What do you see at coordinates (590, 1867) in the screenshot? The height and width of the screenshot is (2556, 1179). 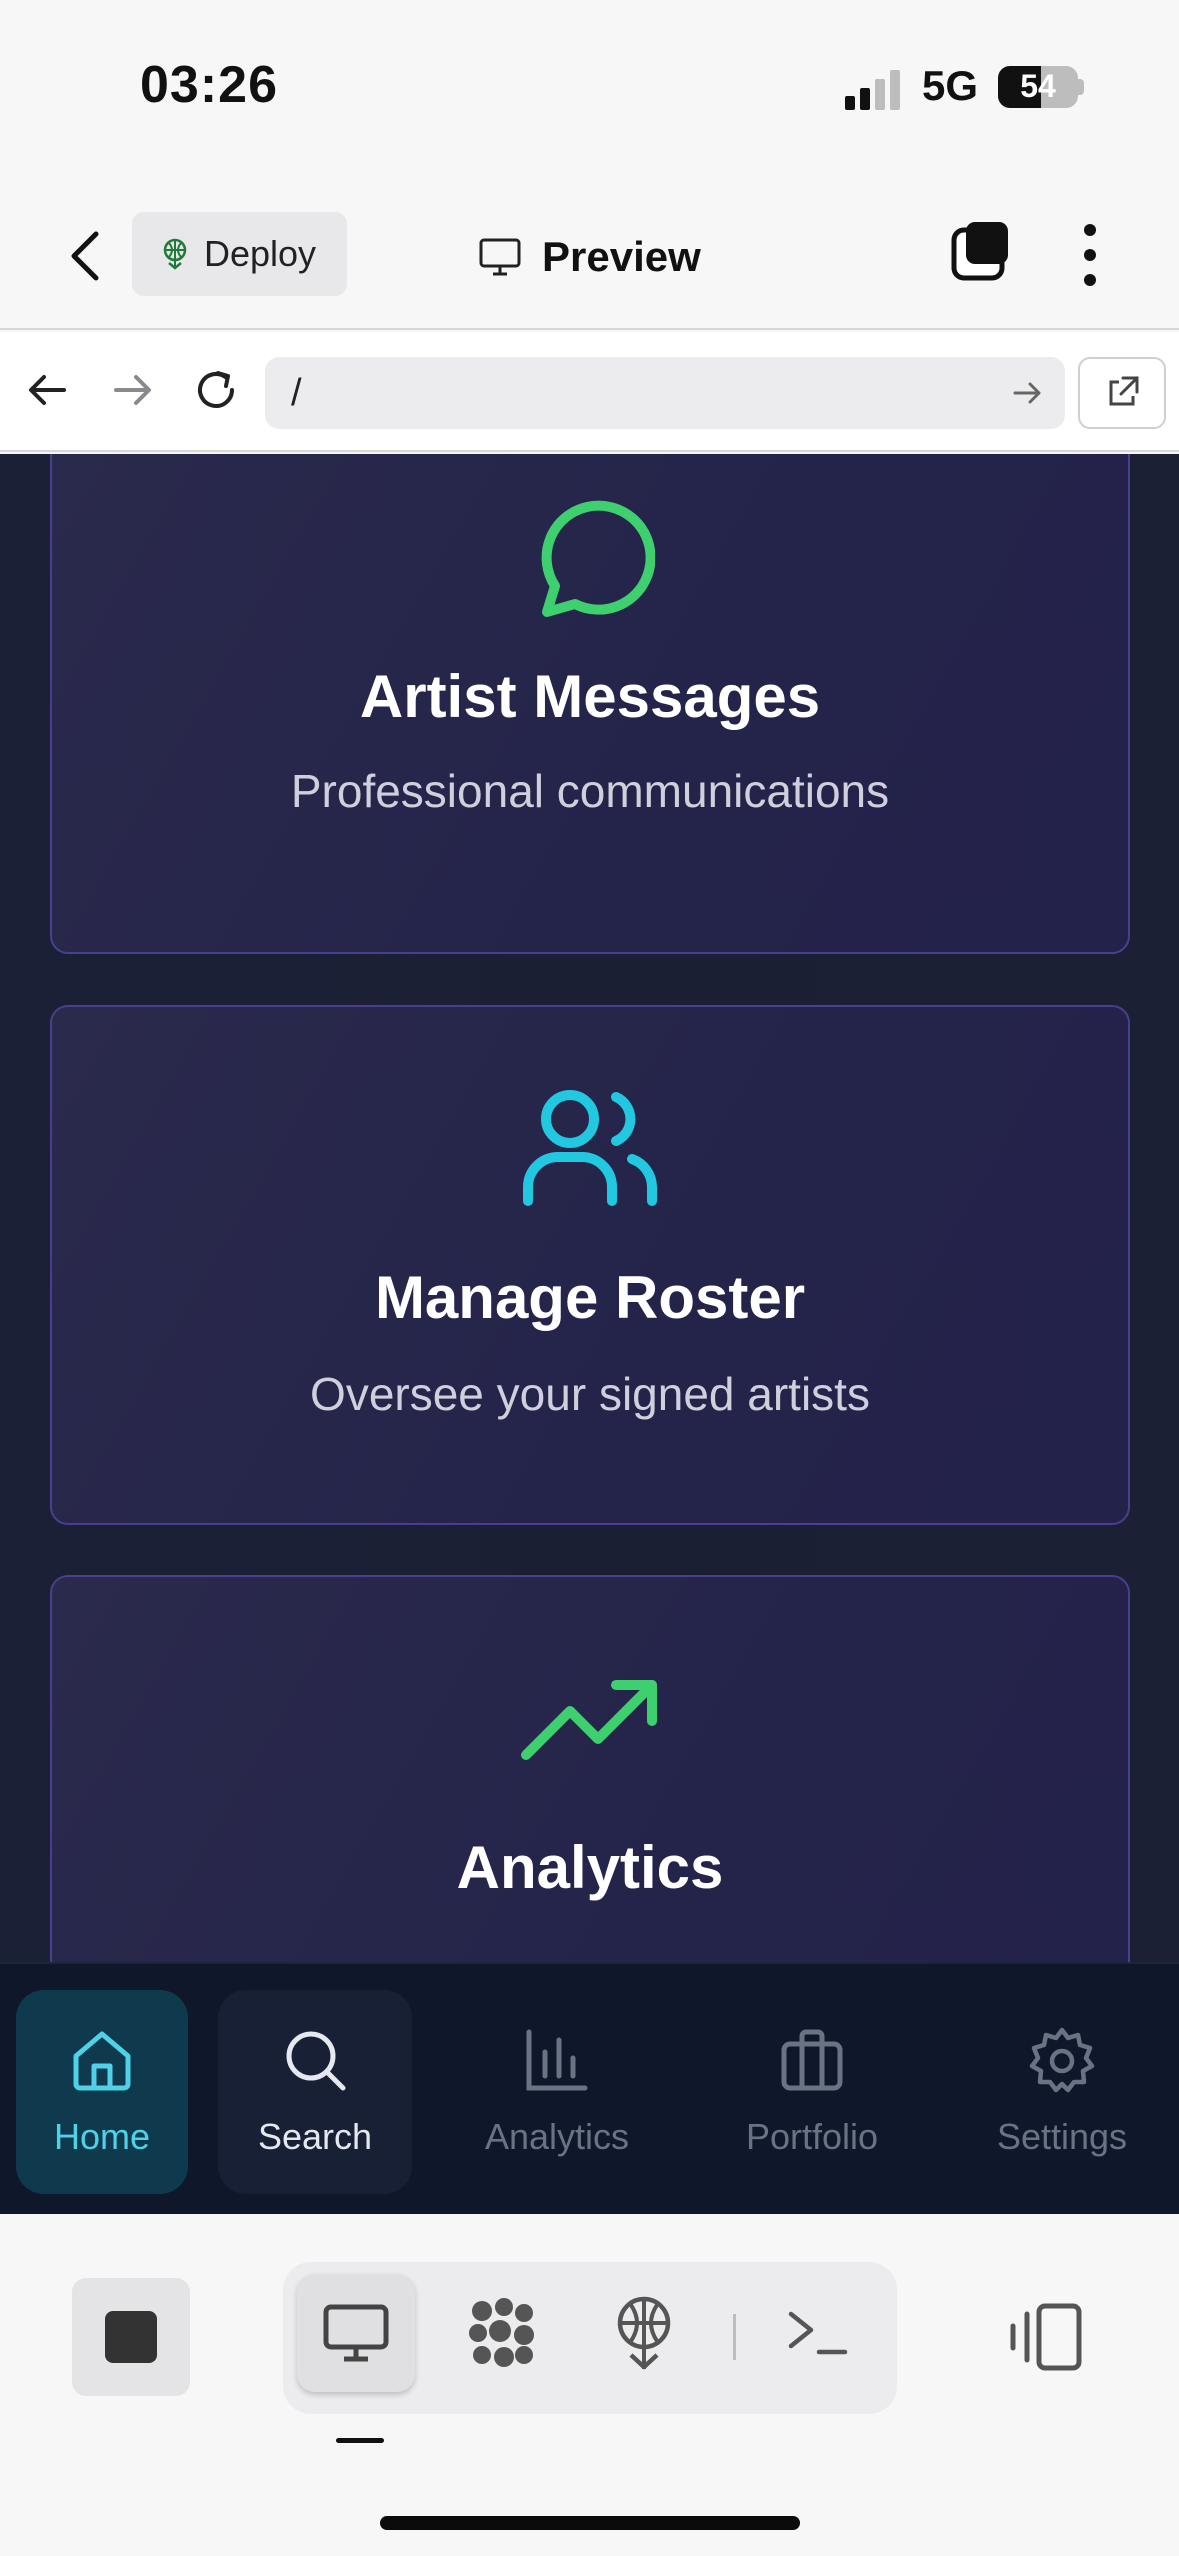 I see `card-title: Analytics` at bounding box center [590, 1867].